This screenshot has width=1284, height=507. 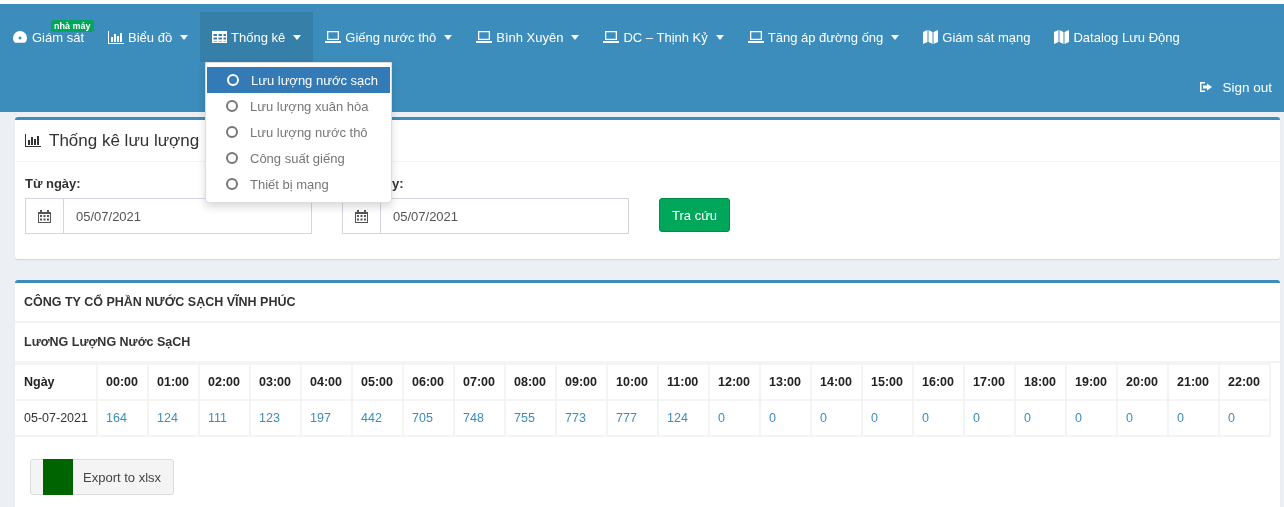 I want to click on sign-out-icon, so click(x=1207, y=87).